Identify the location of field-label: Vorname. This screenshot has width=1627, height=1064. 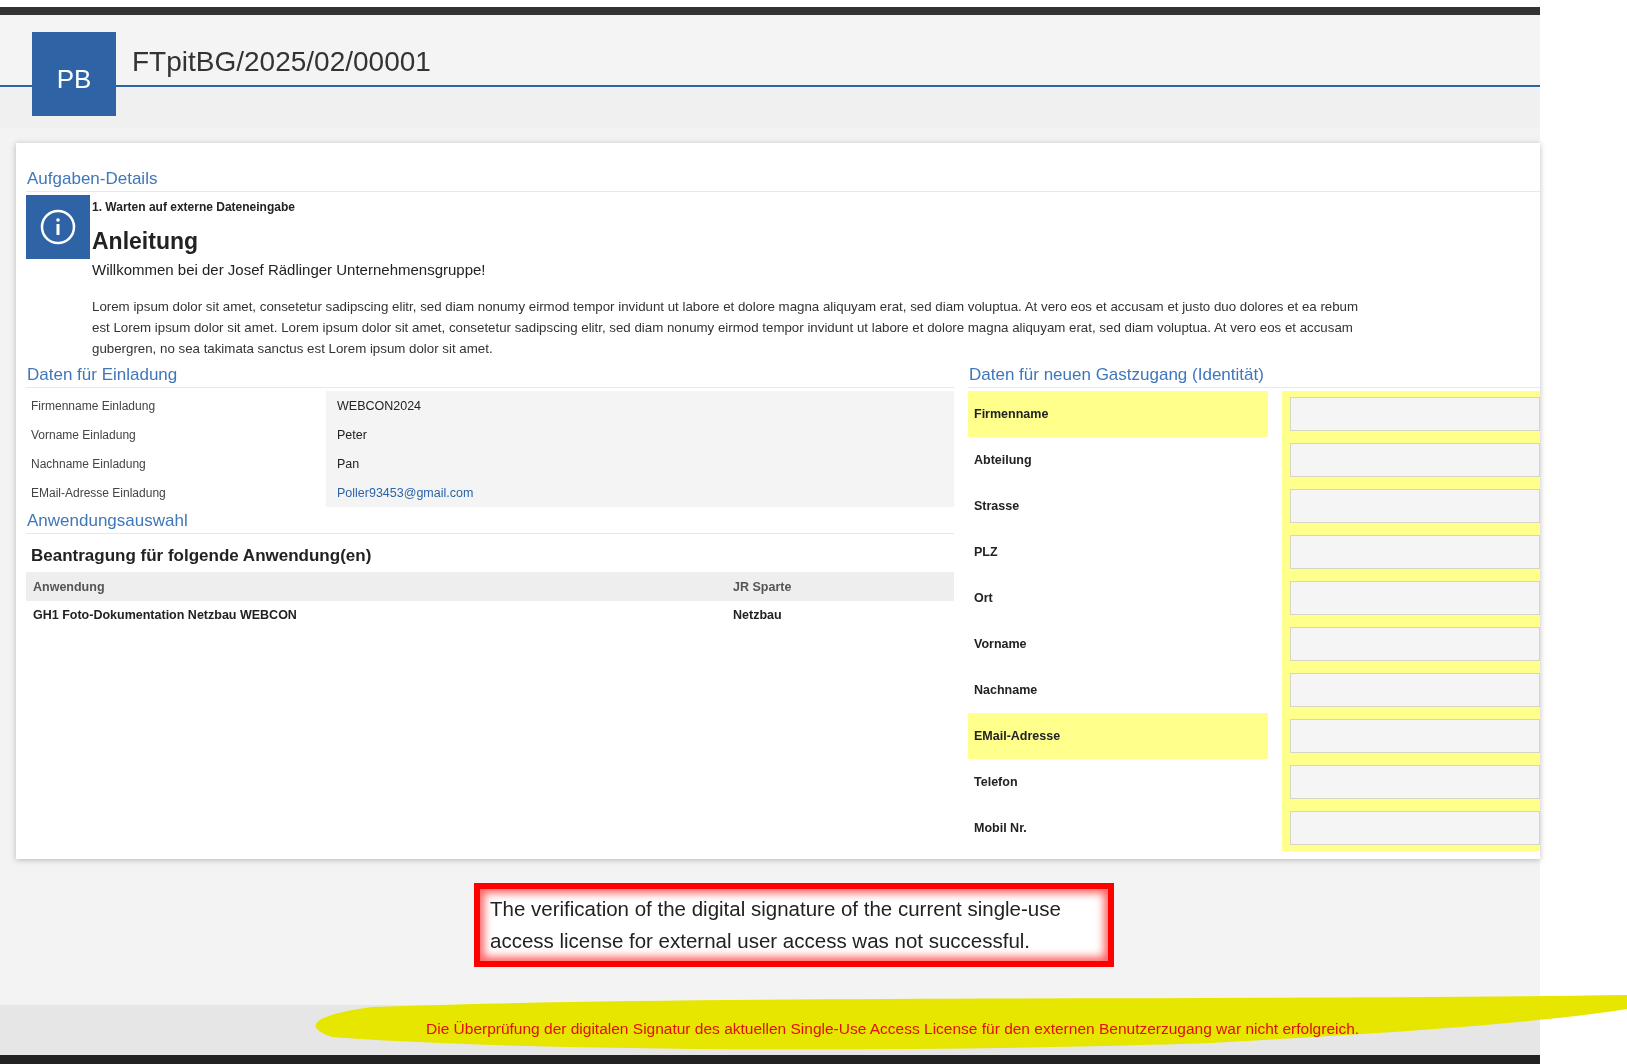
(1000, 644).